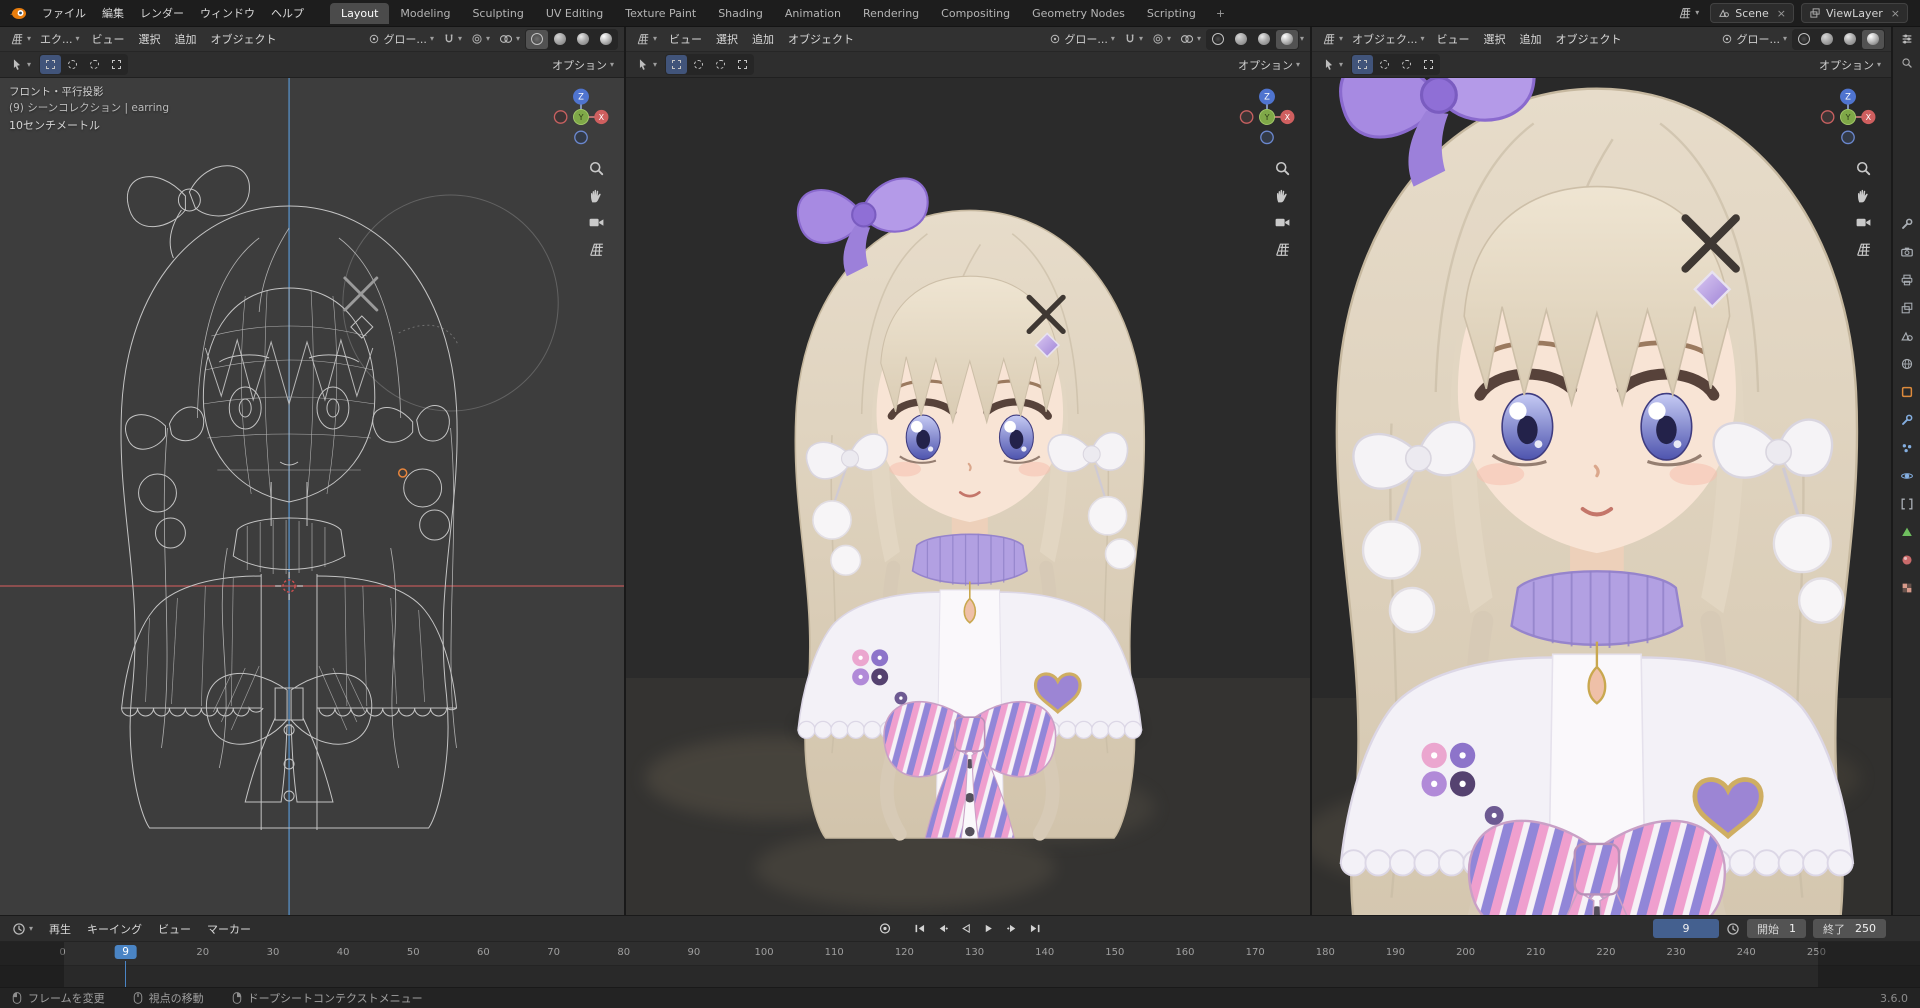 The width and height of the screenshot is (1920, 1008). I want to click on timeline-menu-item: キーイング, so click(114, 929).